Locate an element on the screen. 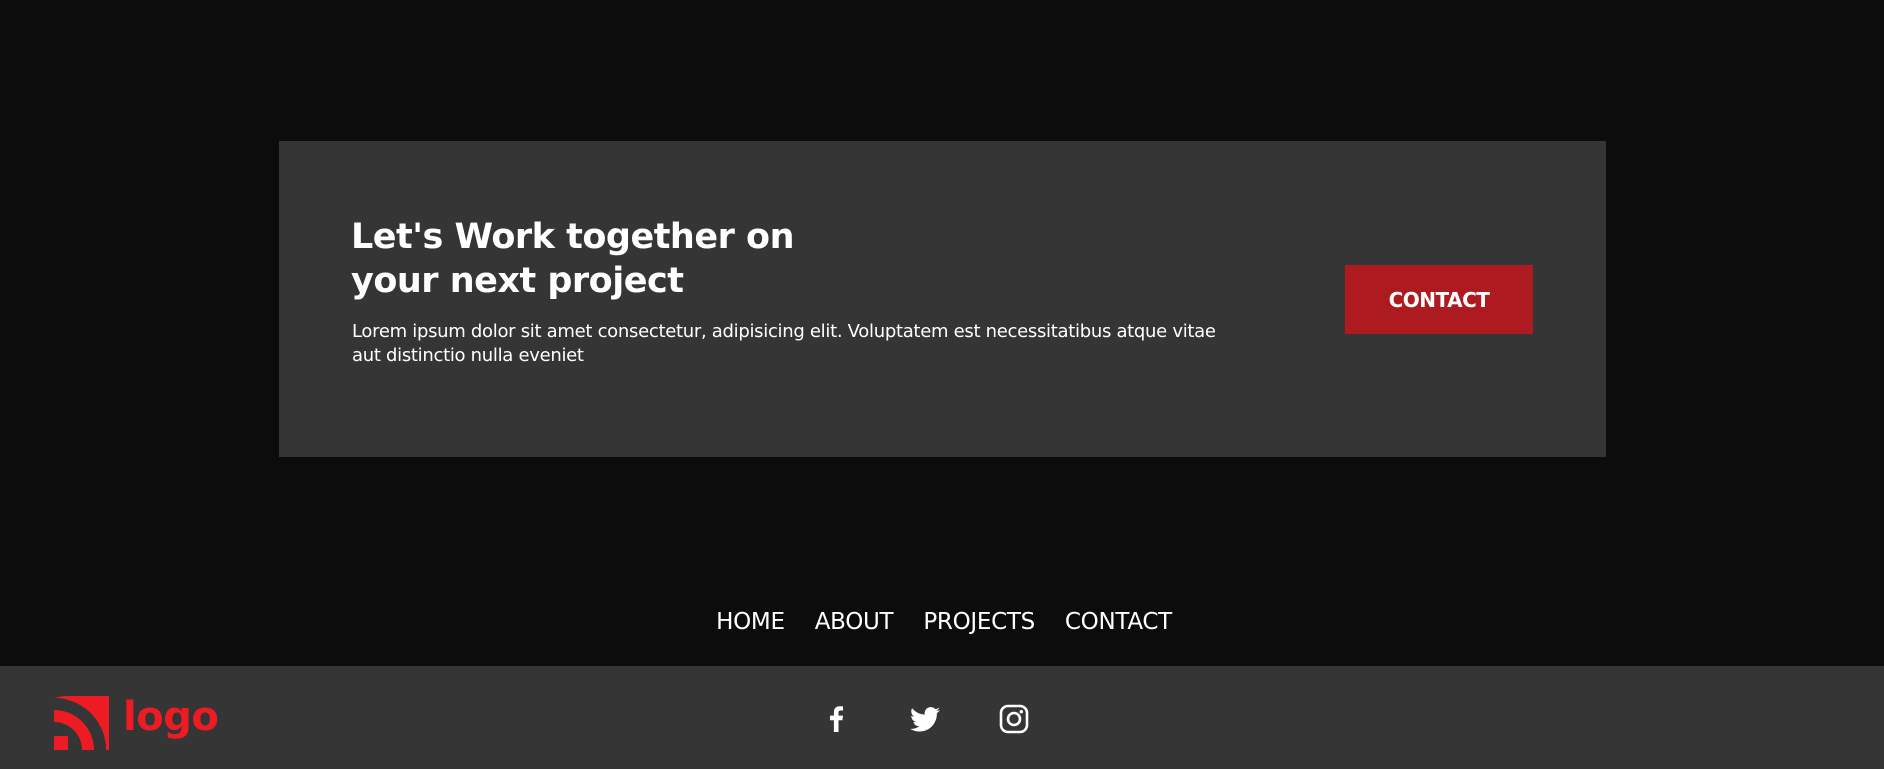 This screenshot has height=769, width=1884. instagram-link is located at coordinates (1014, 719).